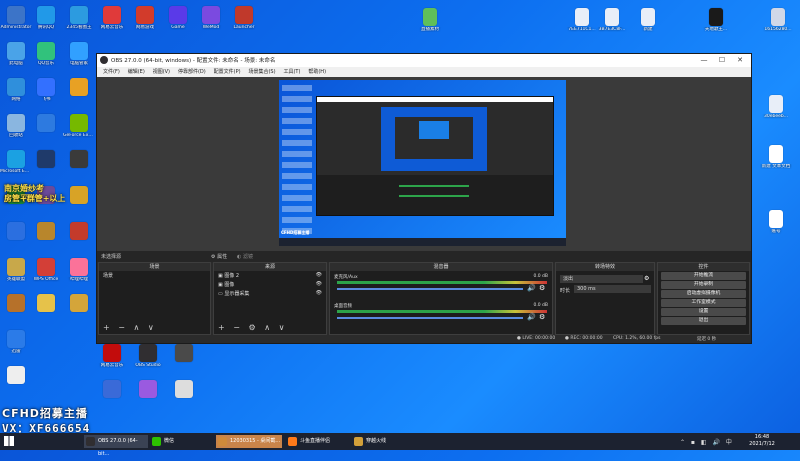 The width and height of the screenshot is (800, 461). I want to click on minimize-button: —, so click(704, 60).